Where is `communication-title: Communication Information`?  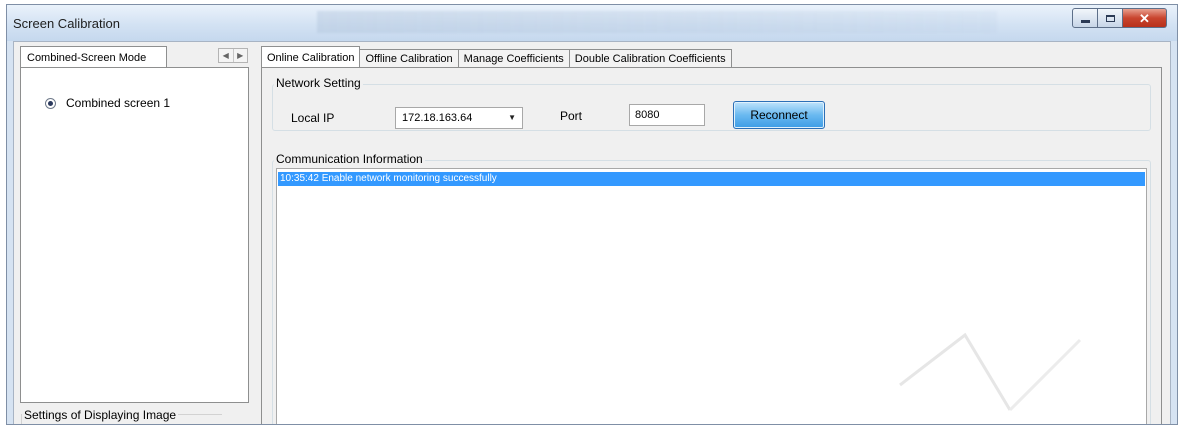 communication-title: Communication Information is located at coordinates (349, 159).